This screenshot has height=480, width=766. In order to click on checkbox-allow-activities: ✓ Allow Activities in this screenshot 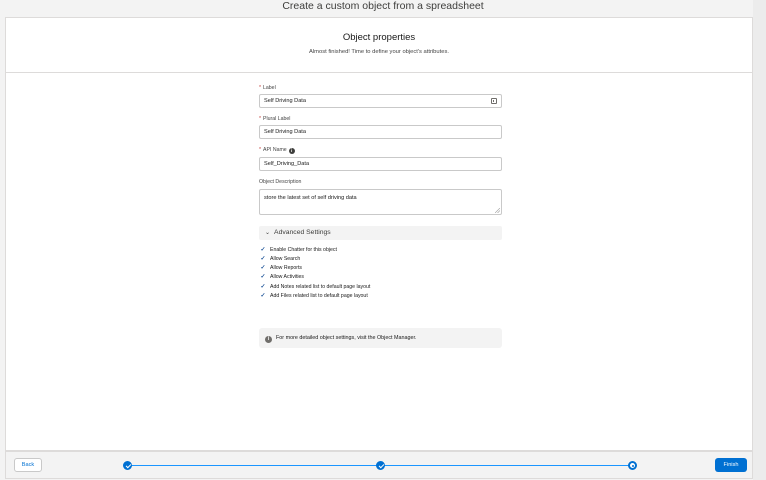, I will do `click(281, 277)`.